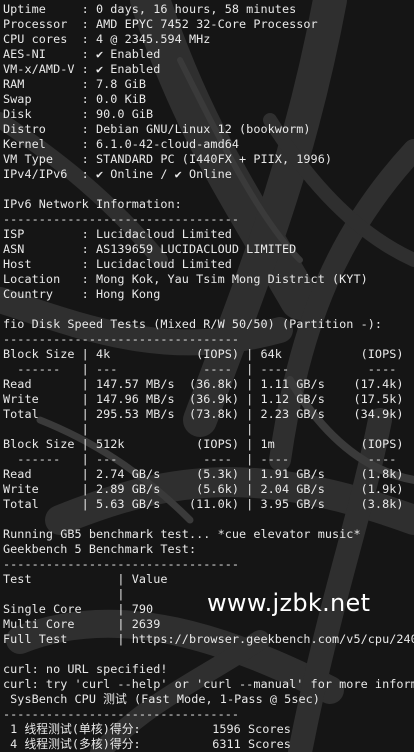  I want to click on terminal-line: RAM : 7.8 GiB, so click(75, 84).